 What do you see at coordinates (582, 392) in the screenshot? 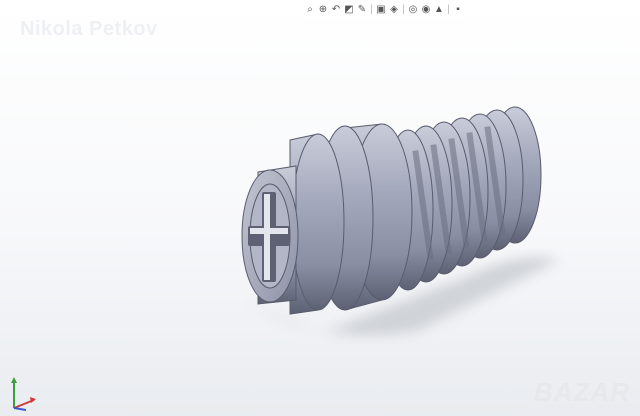
I see `brand-watermark: BAZAR` at bounding box center [582, 392].